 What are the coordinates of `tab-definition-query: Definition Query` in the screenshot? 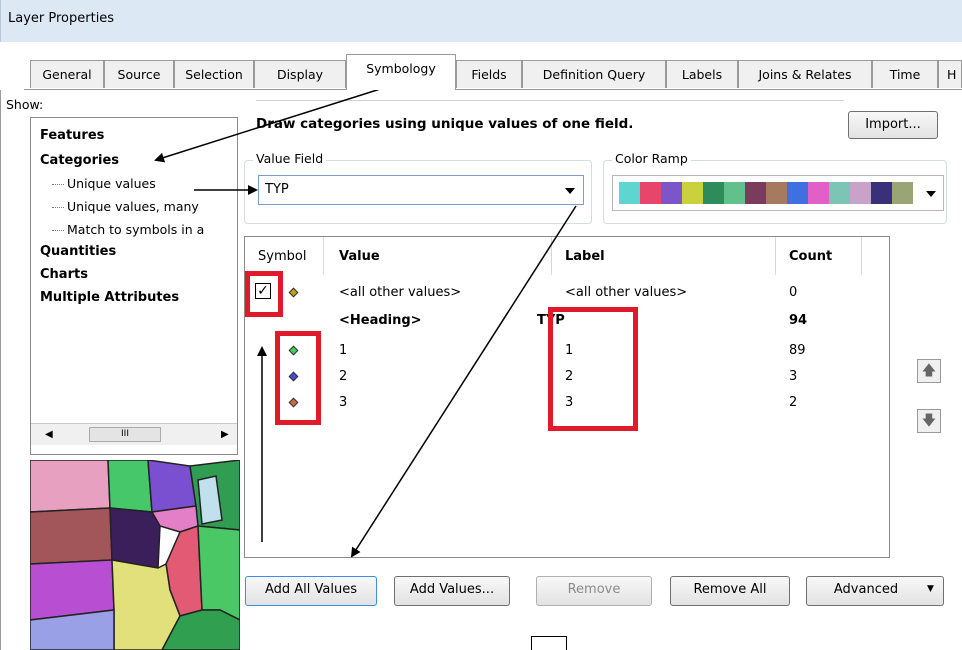 It's located at (594, 74).